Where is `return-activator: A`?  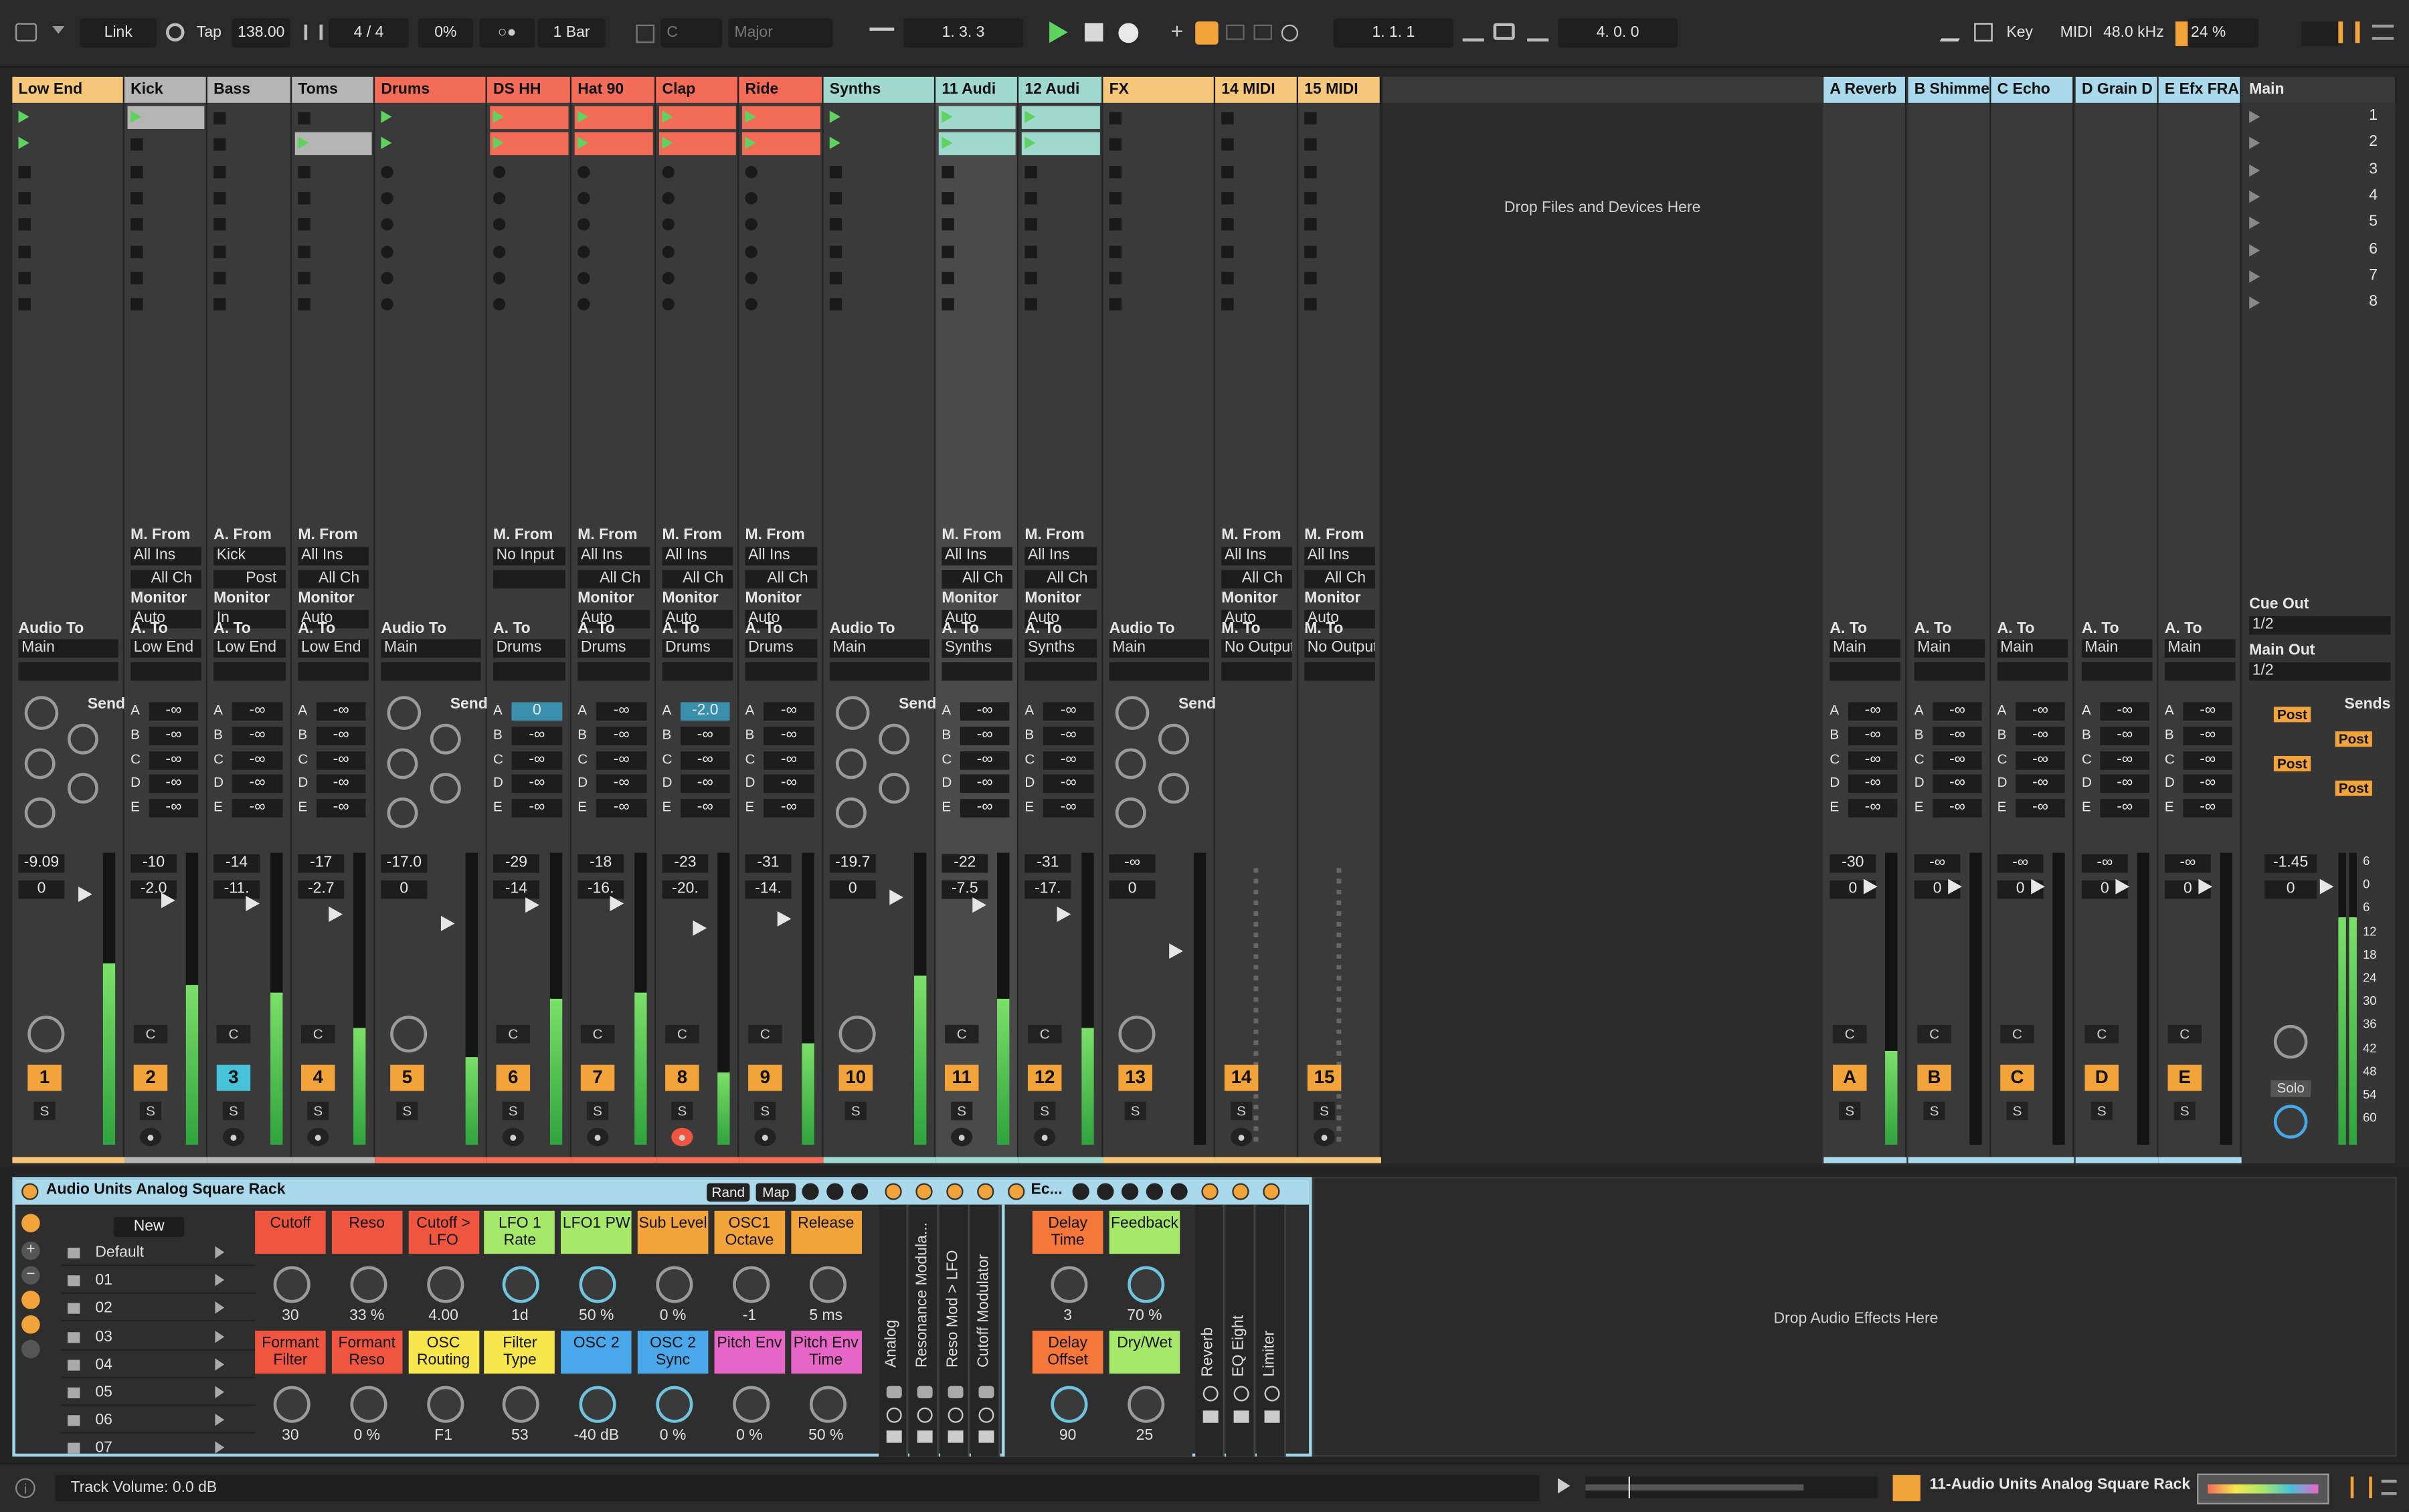 return-activator: A is located at coordinates (1850, 1077).